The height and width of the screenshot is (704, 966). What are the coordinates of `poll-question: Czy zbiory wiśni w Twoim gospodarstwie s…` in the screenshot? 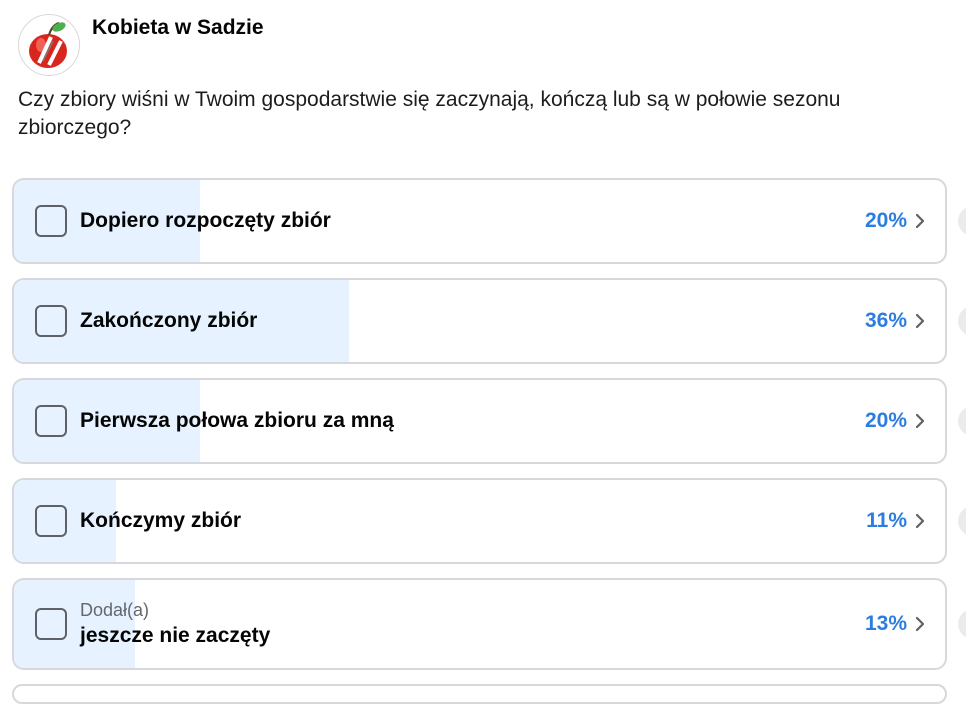 It's located at (429, 113).